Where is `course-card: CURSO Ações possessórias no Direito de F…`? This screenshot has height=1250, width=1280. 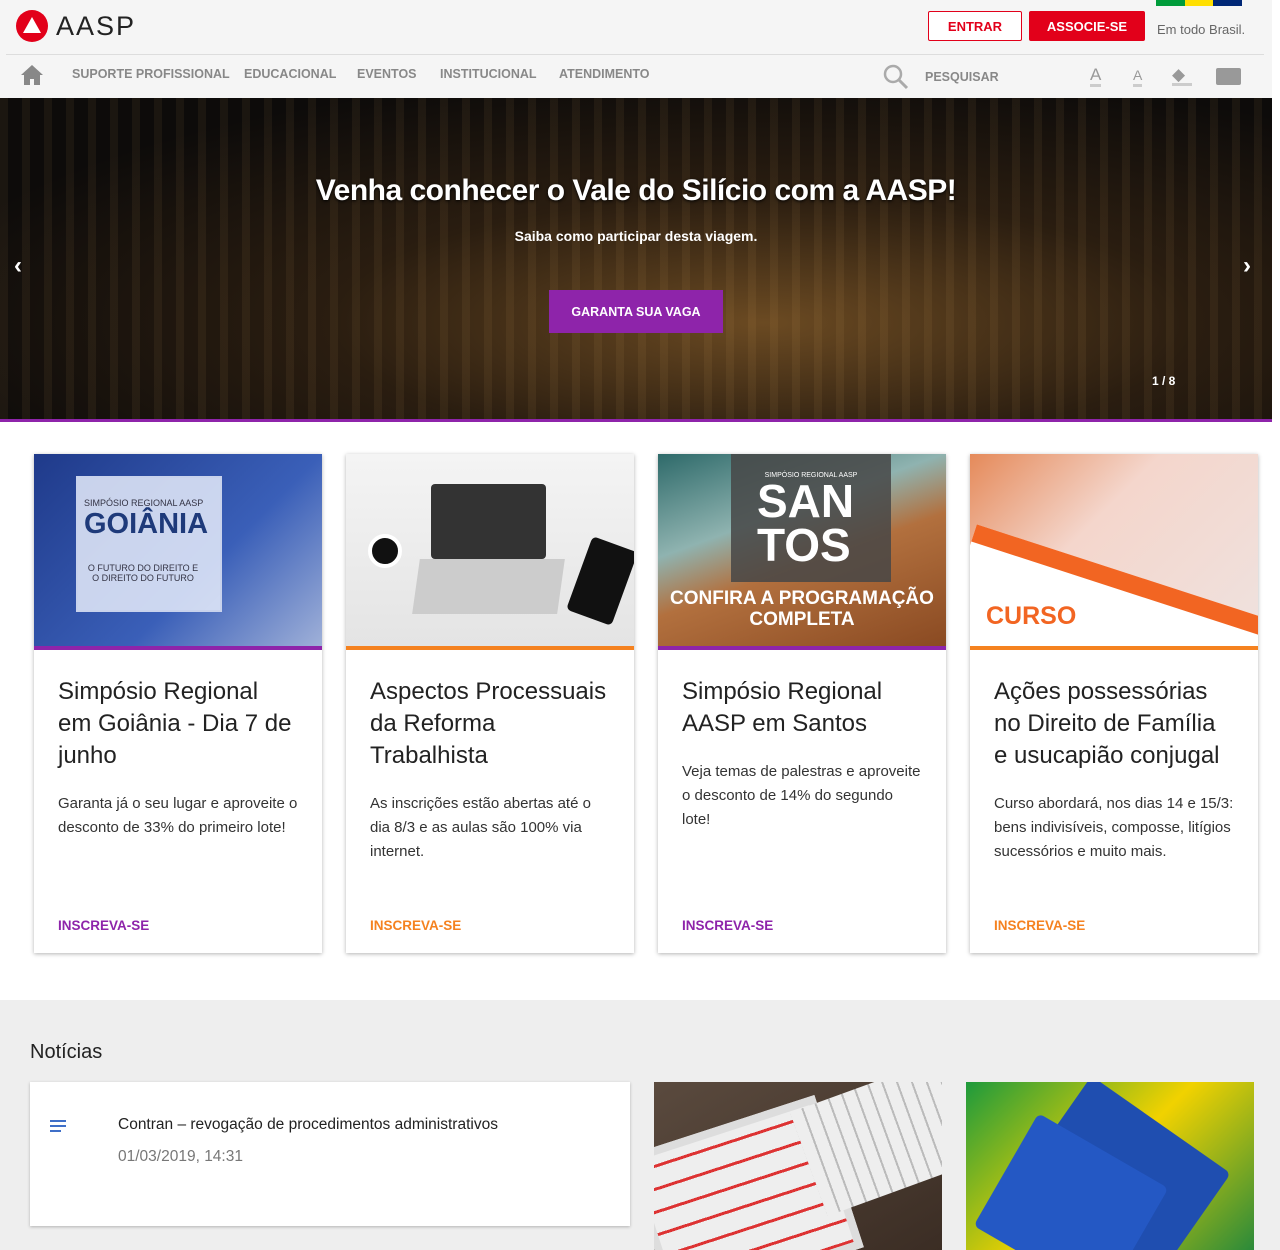 course-card: CURSO Ações possessórias no Direito de F… is located at coordinates (1114, 703).